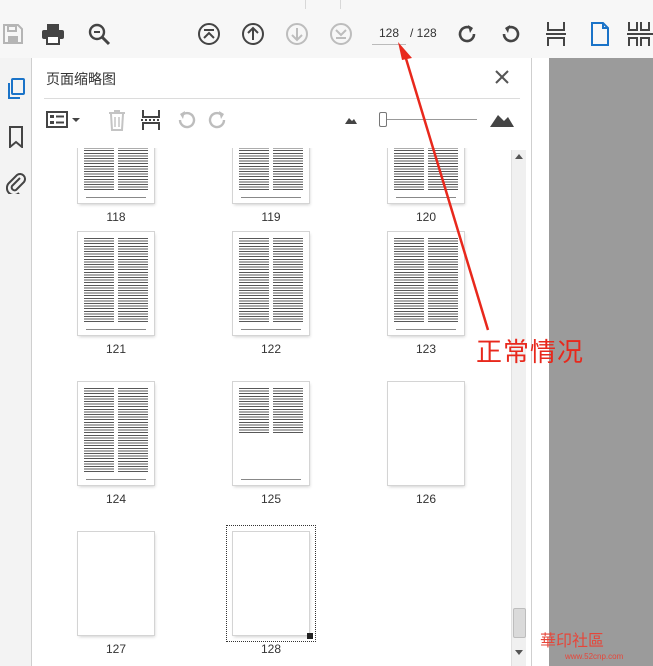  Describe the element at coordinates (519, 156) in the screenshot. I see `scroll-up-icon` at that location.